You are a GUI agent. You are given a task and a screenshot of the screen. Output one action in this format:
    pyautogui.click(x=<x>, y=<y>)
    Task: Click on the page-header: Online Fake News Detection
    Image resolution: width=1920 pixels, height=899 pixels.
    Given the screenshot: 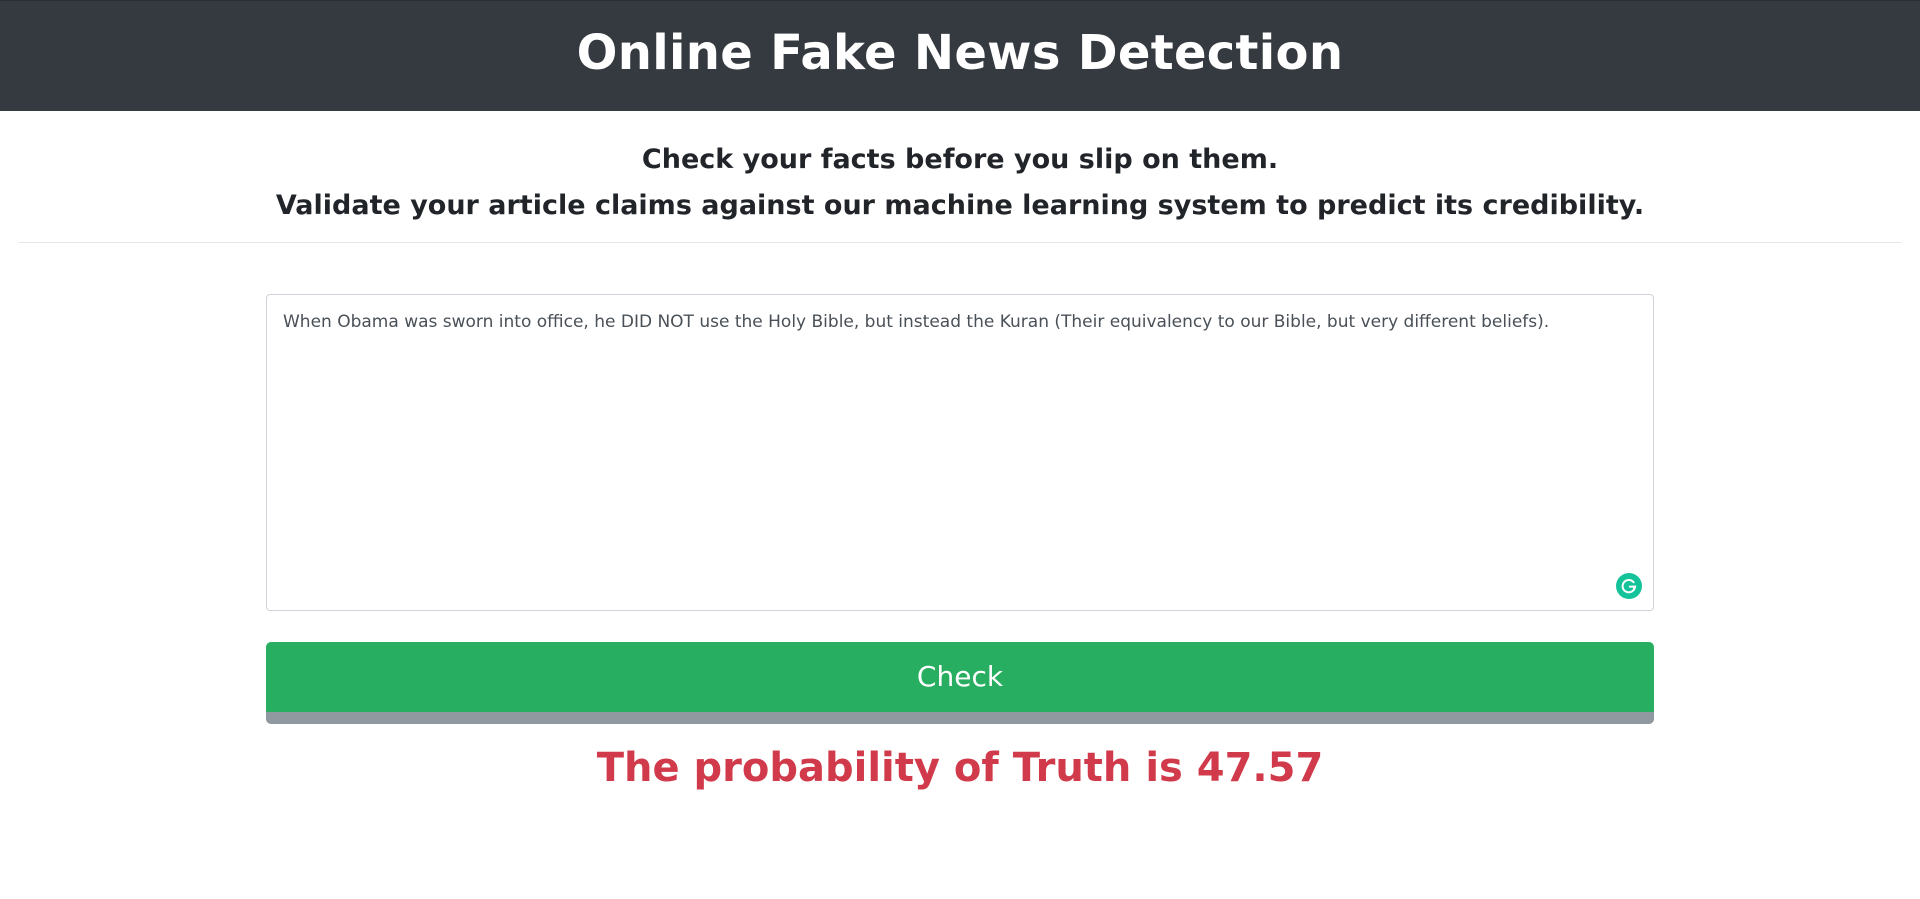 What is the action you would take?
    pyautogui.click(x=960, y=55)
    